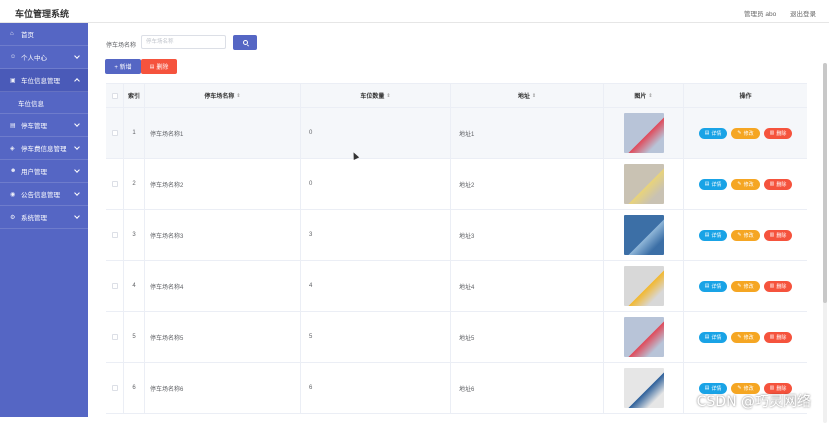  What do you see at coordinates (372, 95) in the screenshot?
I see `header-count-label: 车位数量` at bounding box center [372, 95].